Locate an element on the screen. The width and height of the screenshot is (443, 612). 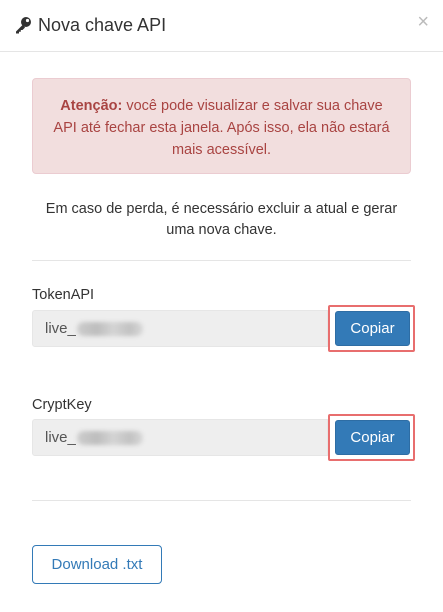
copy-crypt-key-button: Copiar is located at coordinates (372, 437).